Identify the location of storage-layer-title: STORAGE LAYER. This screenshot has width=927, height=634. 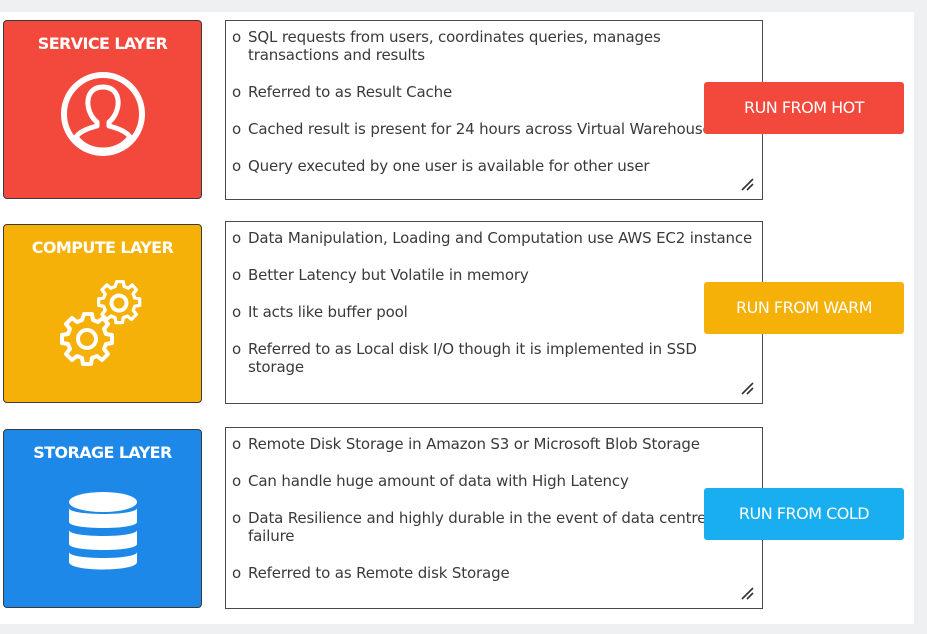
(102, 452).